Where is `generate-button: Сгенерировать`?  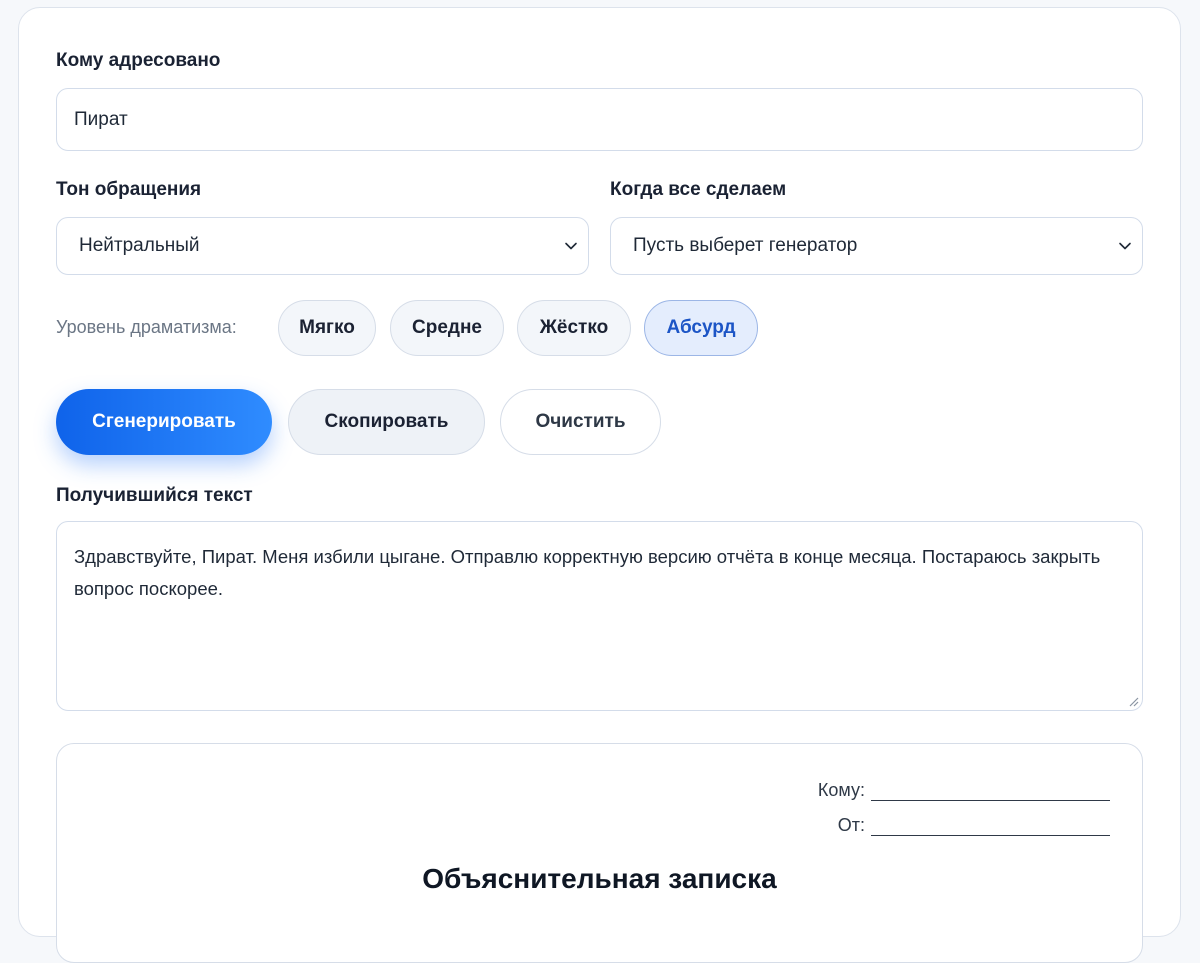 generate-button: Сгенерировать is located at coordinates (164, 422).